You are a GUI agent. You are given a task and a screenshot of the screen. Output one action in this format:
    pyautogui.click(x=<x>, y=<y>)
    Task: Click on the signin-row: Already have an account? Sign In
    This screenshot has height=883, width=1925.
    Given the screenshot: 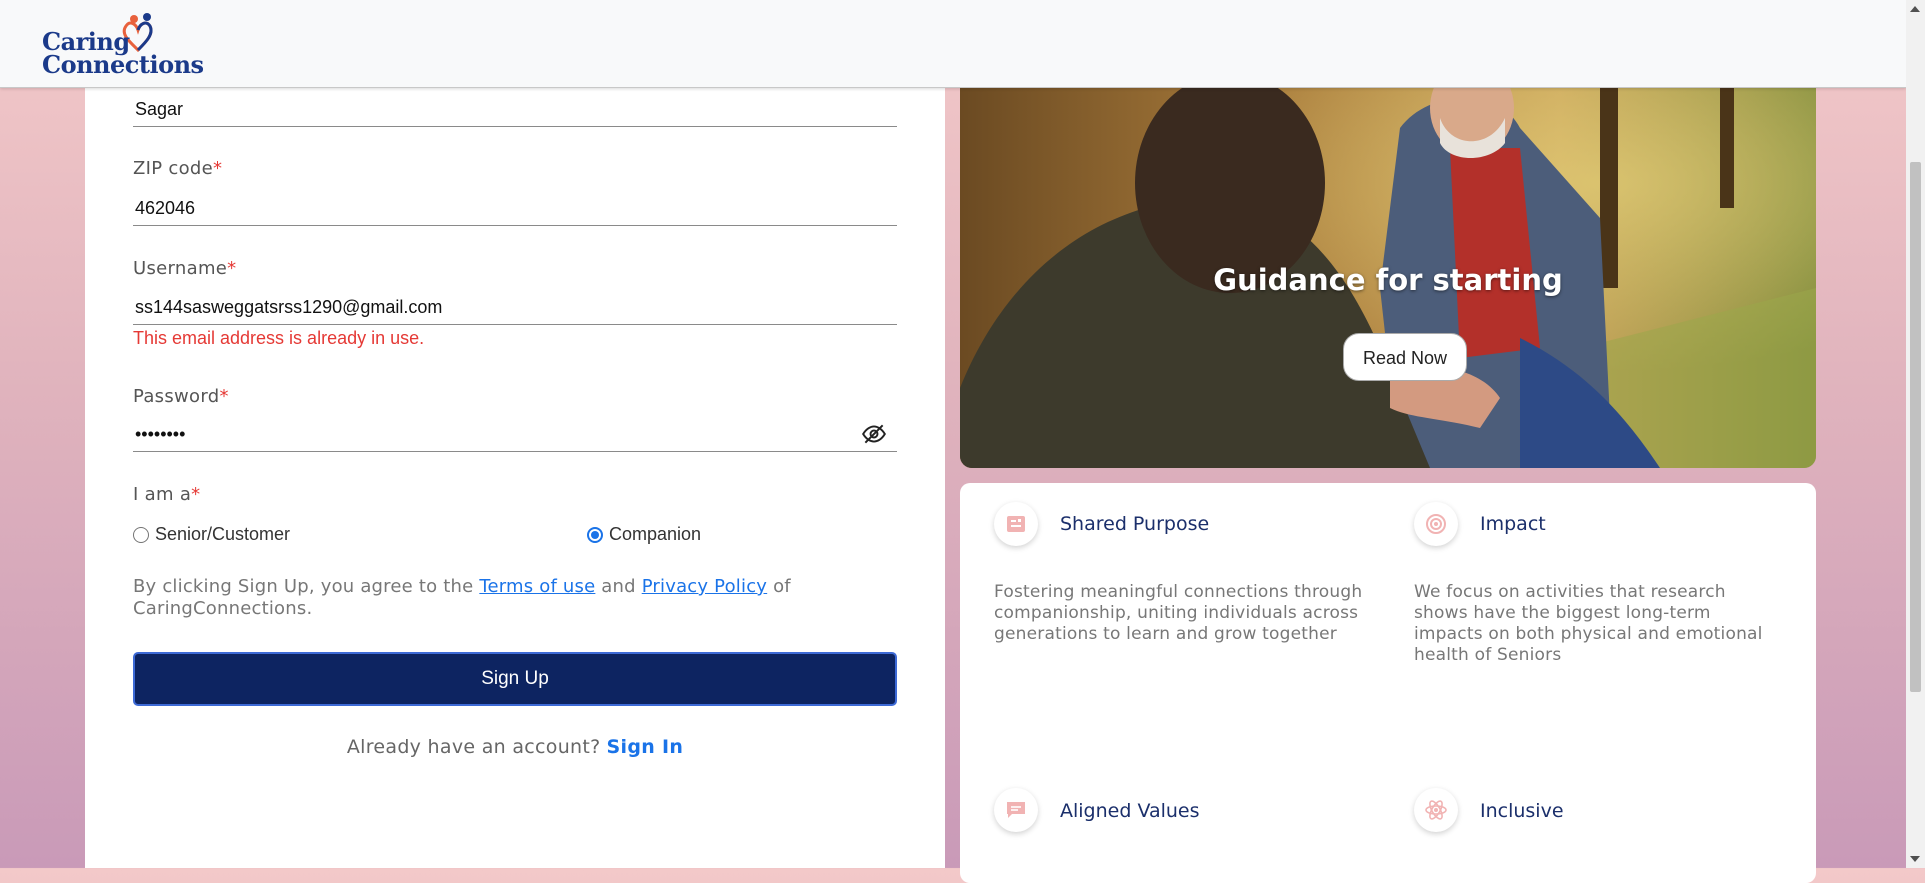 What is the action you would take?
    pyautogui.click(x=515, y=747)
    